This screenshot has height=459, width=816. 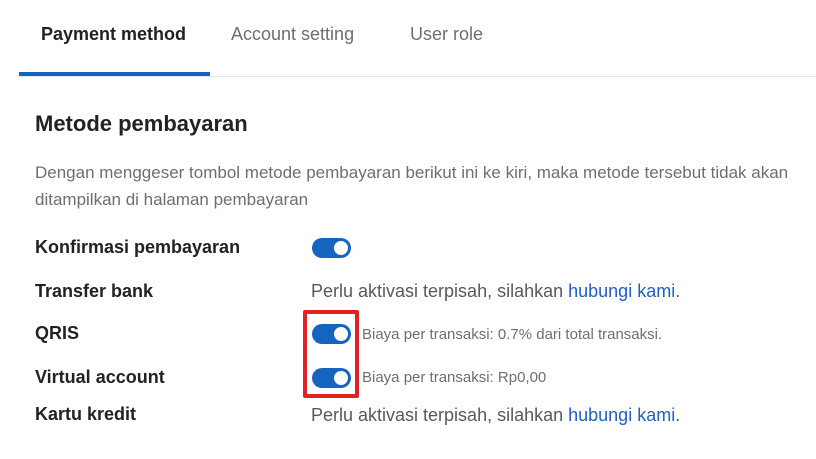 What do you see at coordinates (114, 74) in the screenshot?
I see `active-tab-indicator` at bounding box center [114, 74].